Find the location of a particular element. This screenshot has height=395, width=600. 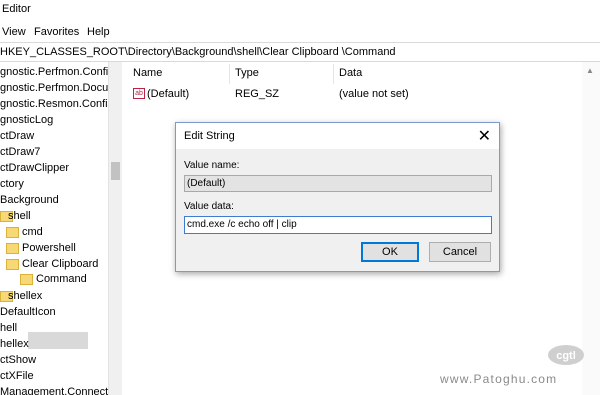

menu-favorites: Favorites is located at coordinates (56, 32).